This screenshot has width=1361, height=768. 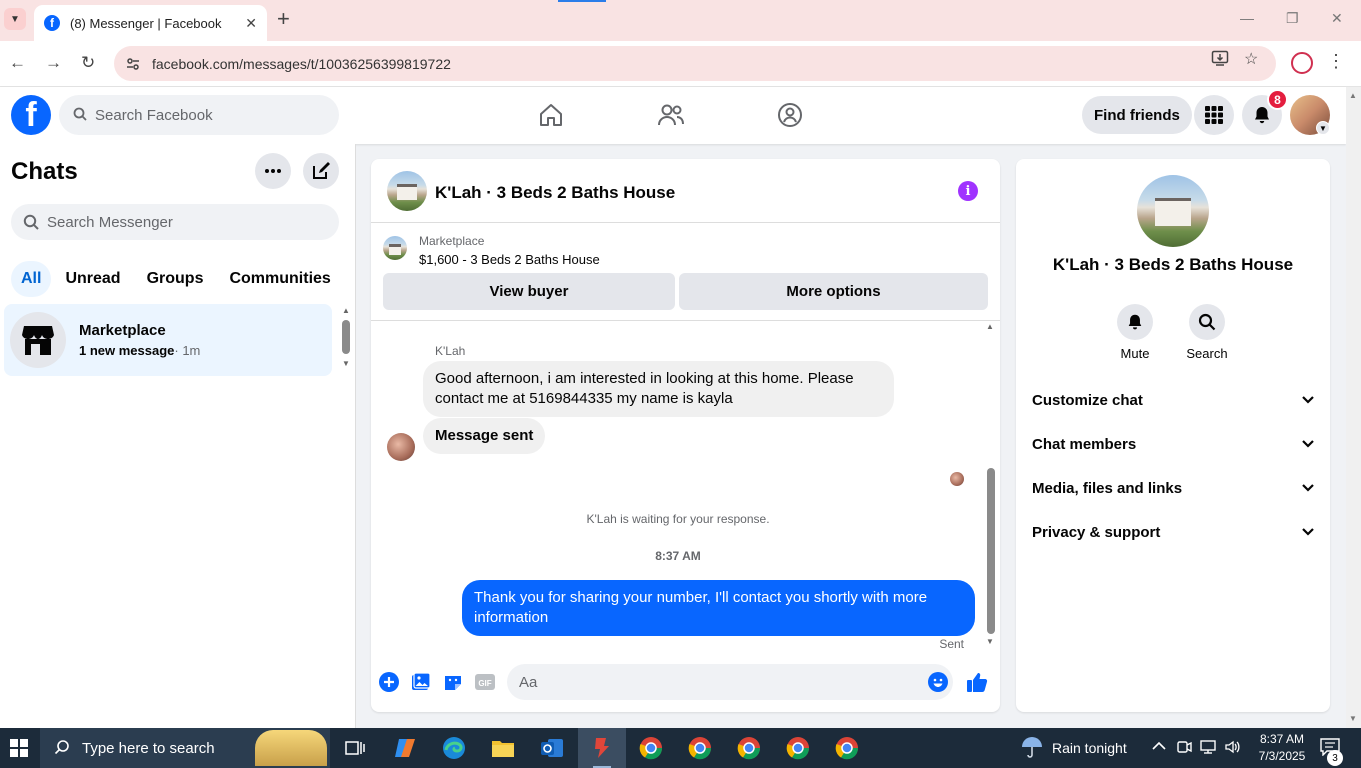 I want to click on windows-start-icon, so click(x=19, y=748).